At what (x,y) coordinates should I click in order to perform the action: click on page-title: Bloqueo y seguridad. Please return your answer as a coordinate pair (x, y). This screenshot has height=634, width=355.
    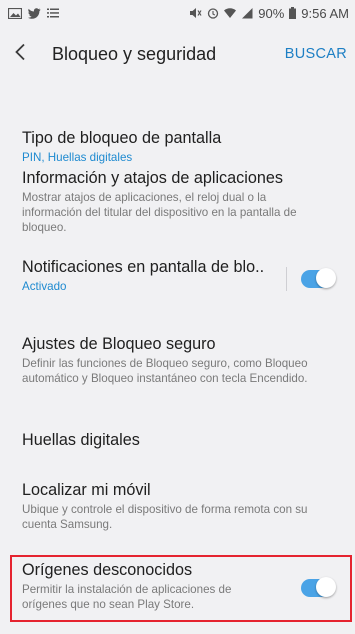
    Looking at the image, I should click on (134, 53).